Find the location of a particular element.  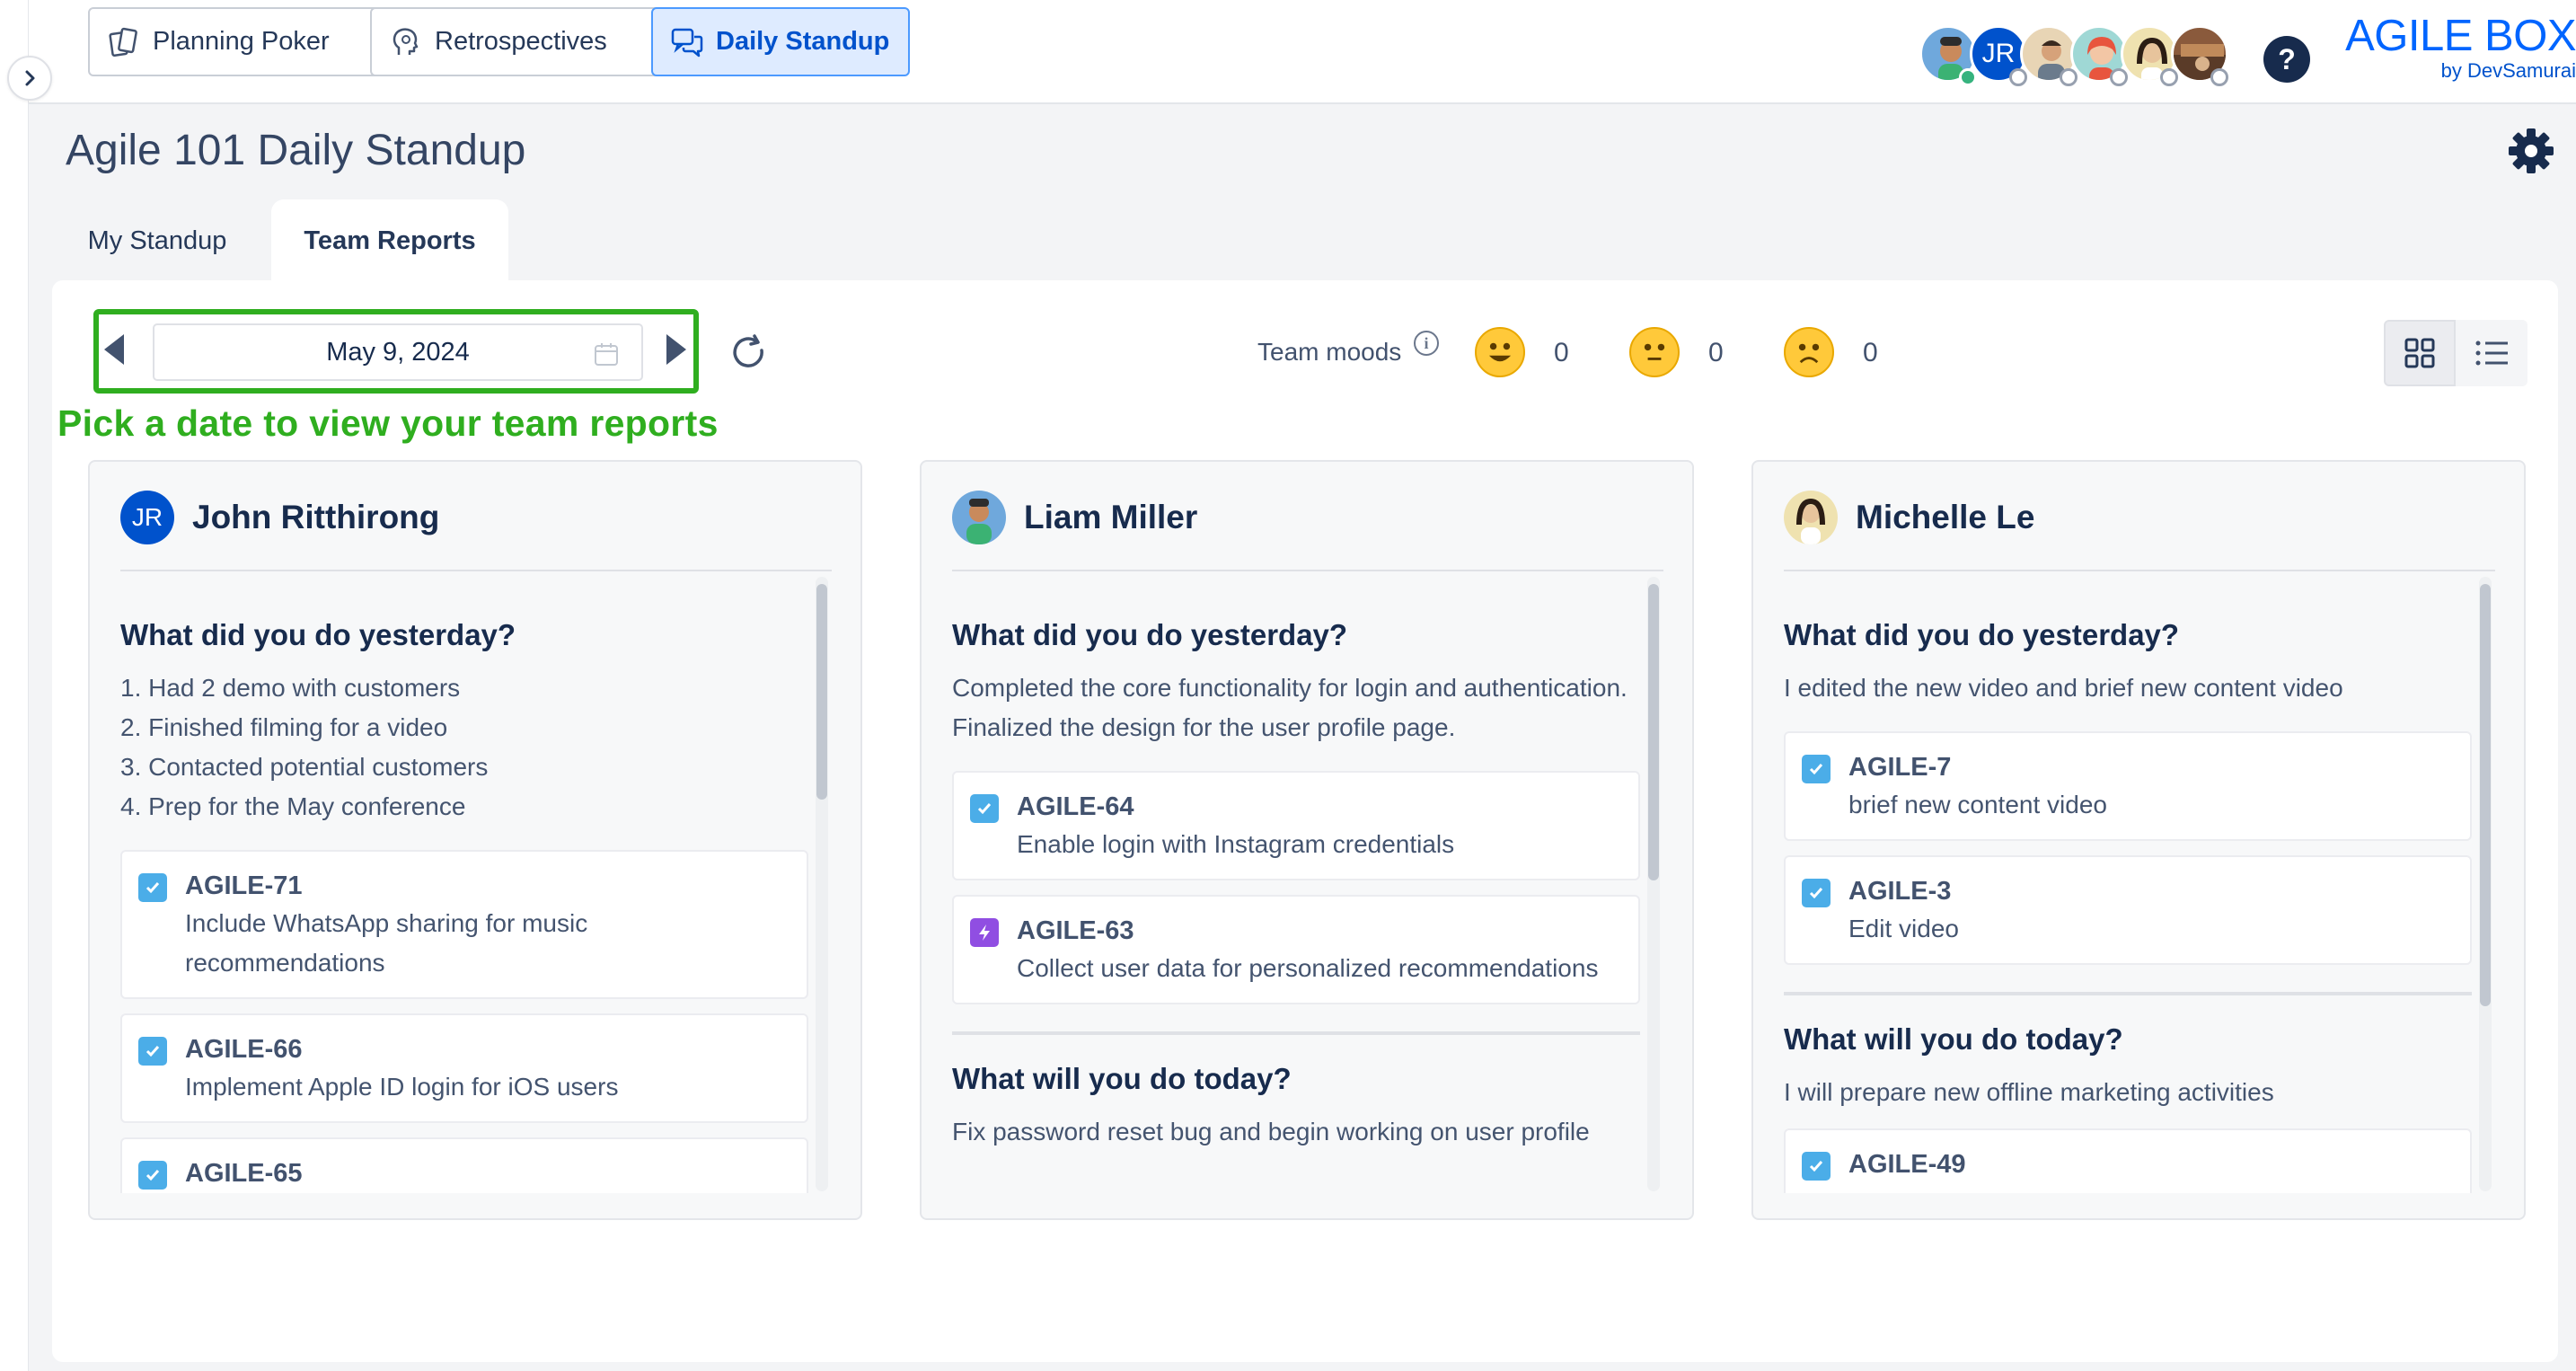

issue-item: AGILE-49 is located at coordinates (2128, 1160).